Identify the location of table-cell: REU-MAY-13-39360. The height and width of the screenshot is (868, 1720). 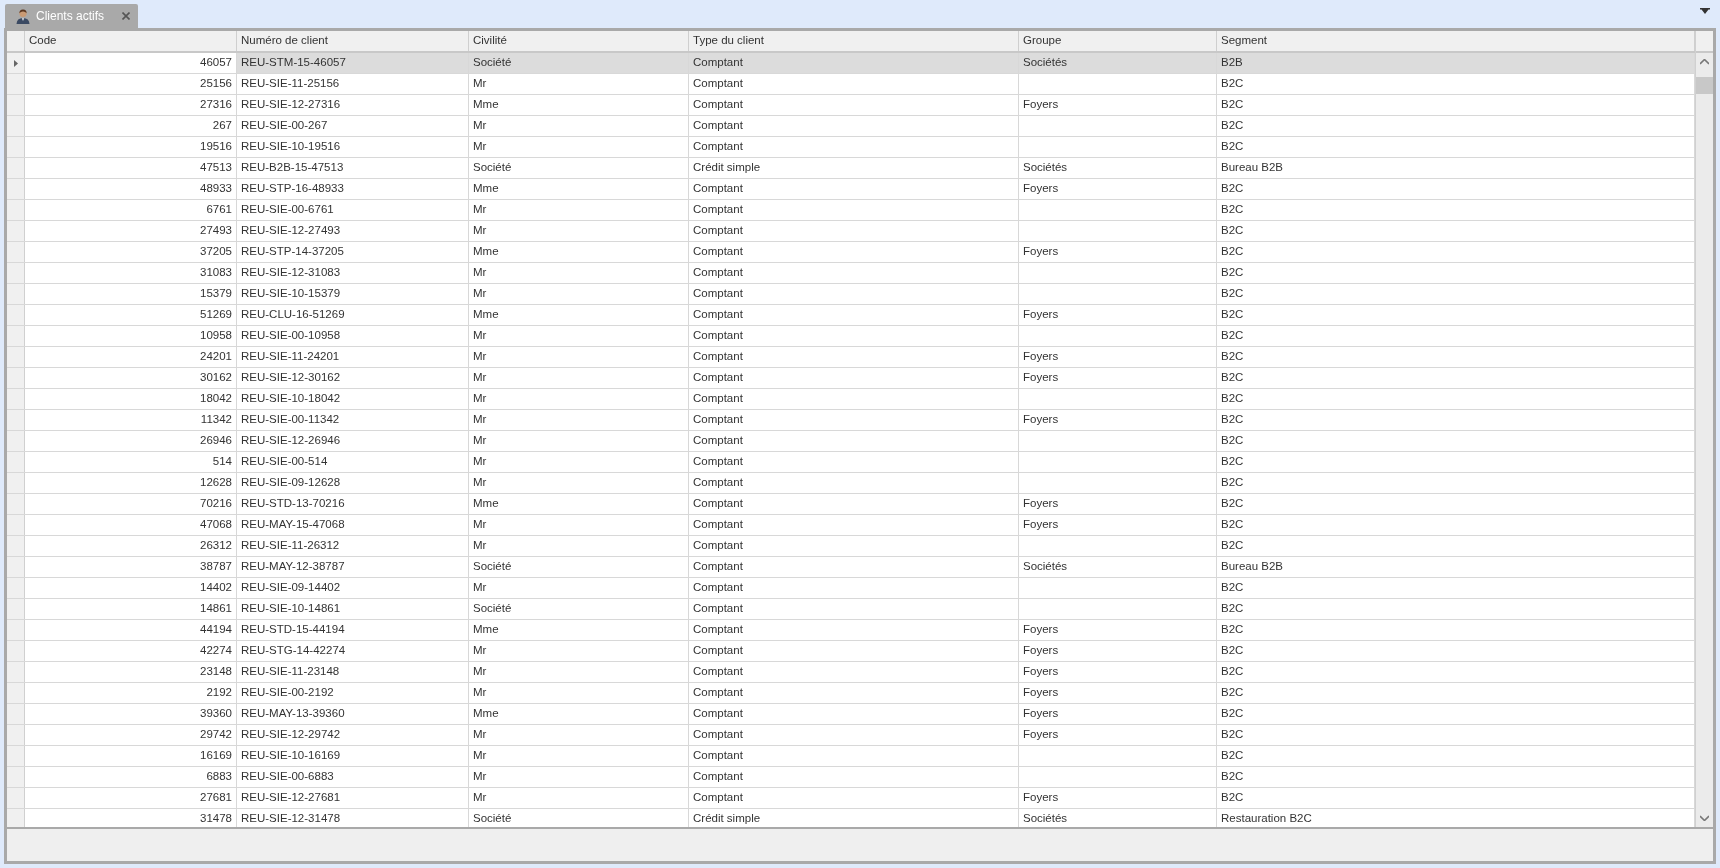
(353, 714).